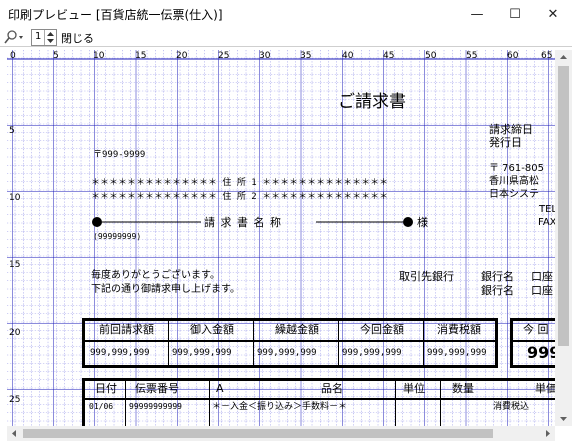 The width and height of the screenshot is (572, 442). I want to click on summary-header-previous: 前回請求額, so click(126, 329).